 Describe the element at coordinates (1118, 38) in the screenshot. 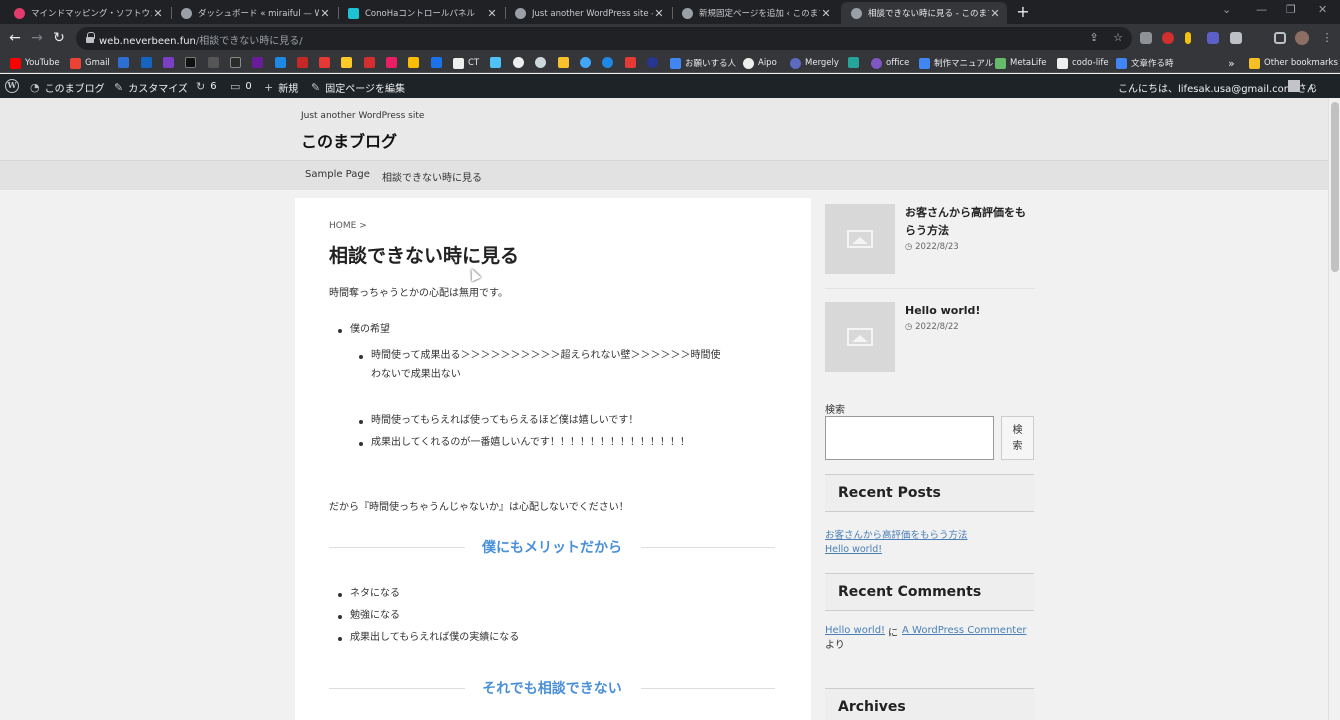

I see `bookmark-star-icon: ☆` at that location.